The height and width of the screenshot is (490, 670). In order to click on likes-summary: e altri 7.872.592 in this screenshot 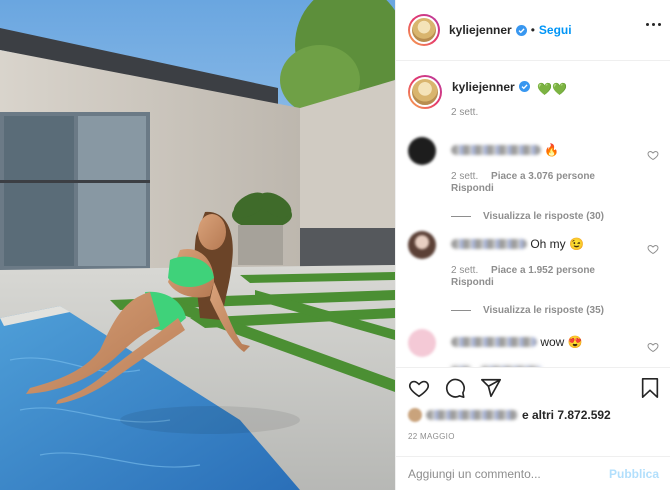, I will do `click(509, 415)`.